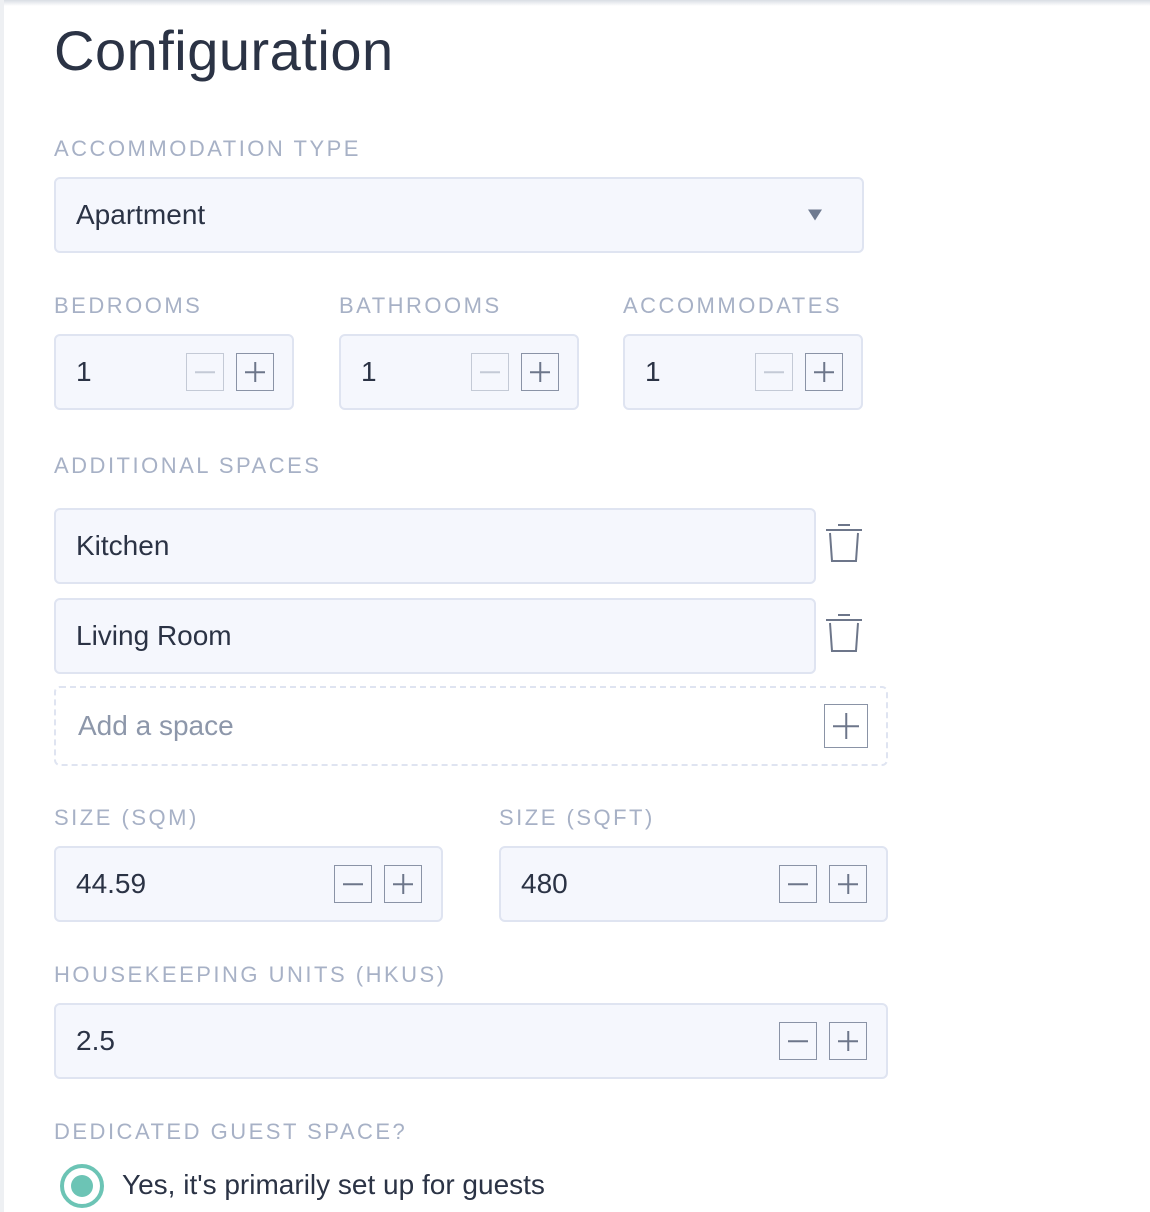  What do you see at coordinates (471, 1041) in the screenshot?
I see `housekeeping-stepper: 2.5` at bounding box center [471, 1041].